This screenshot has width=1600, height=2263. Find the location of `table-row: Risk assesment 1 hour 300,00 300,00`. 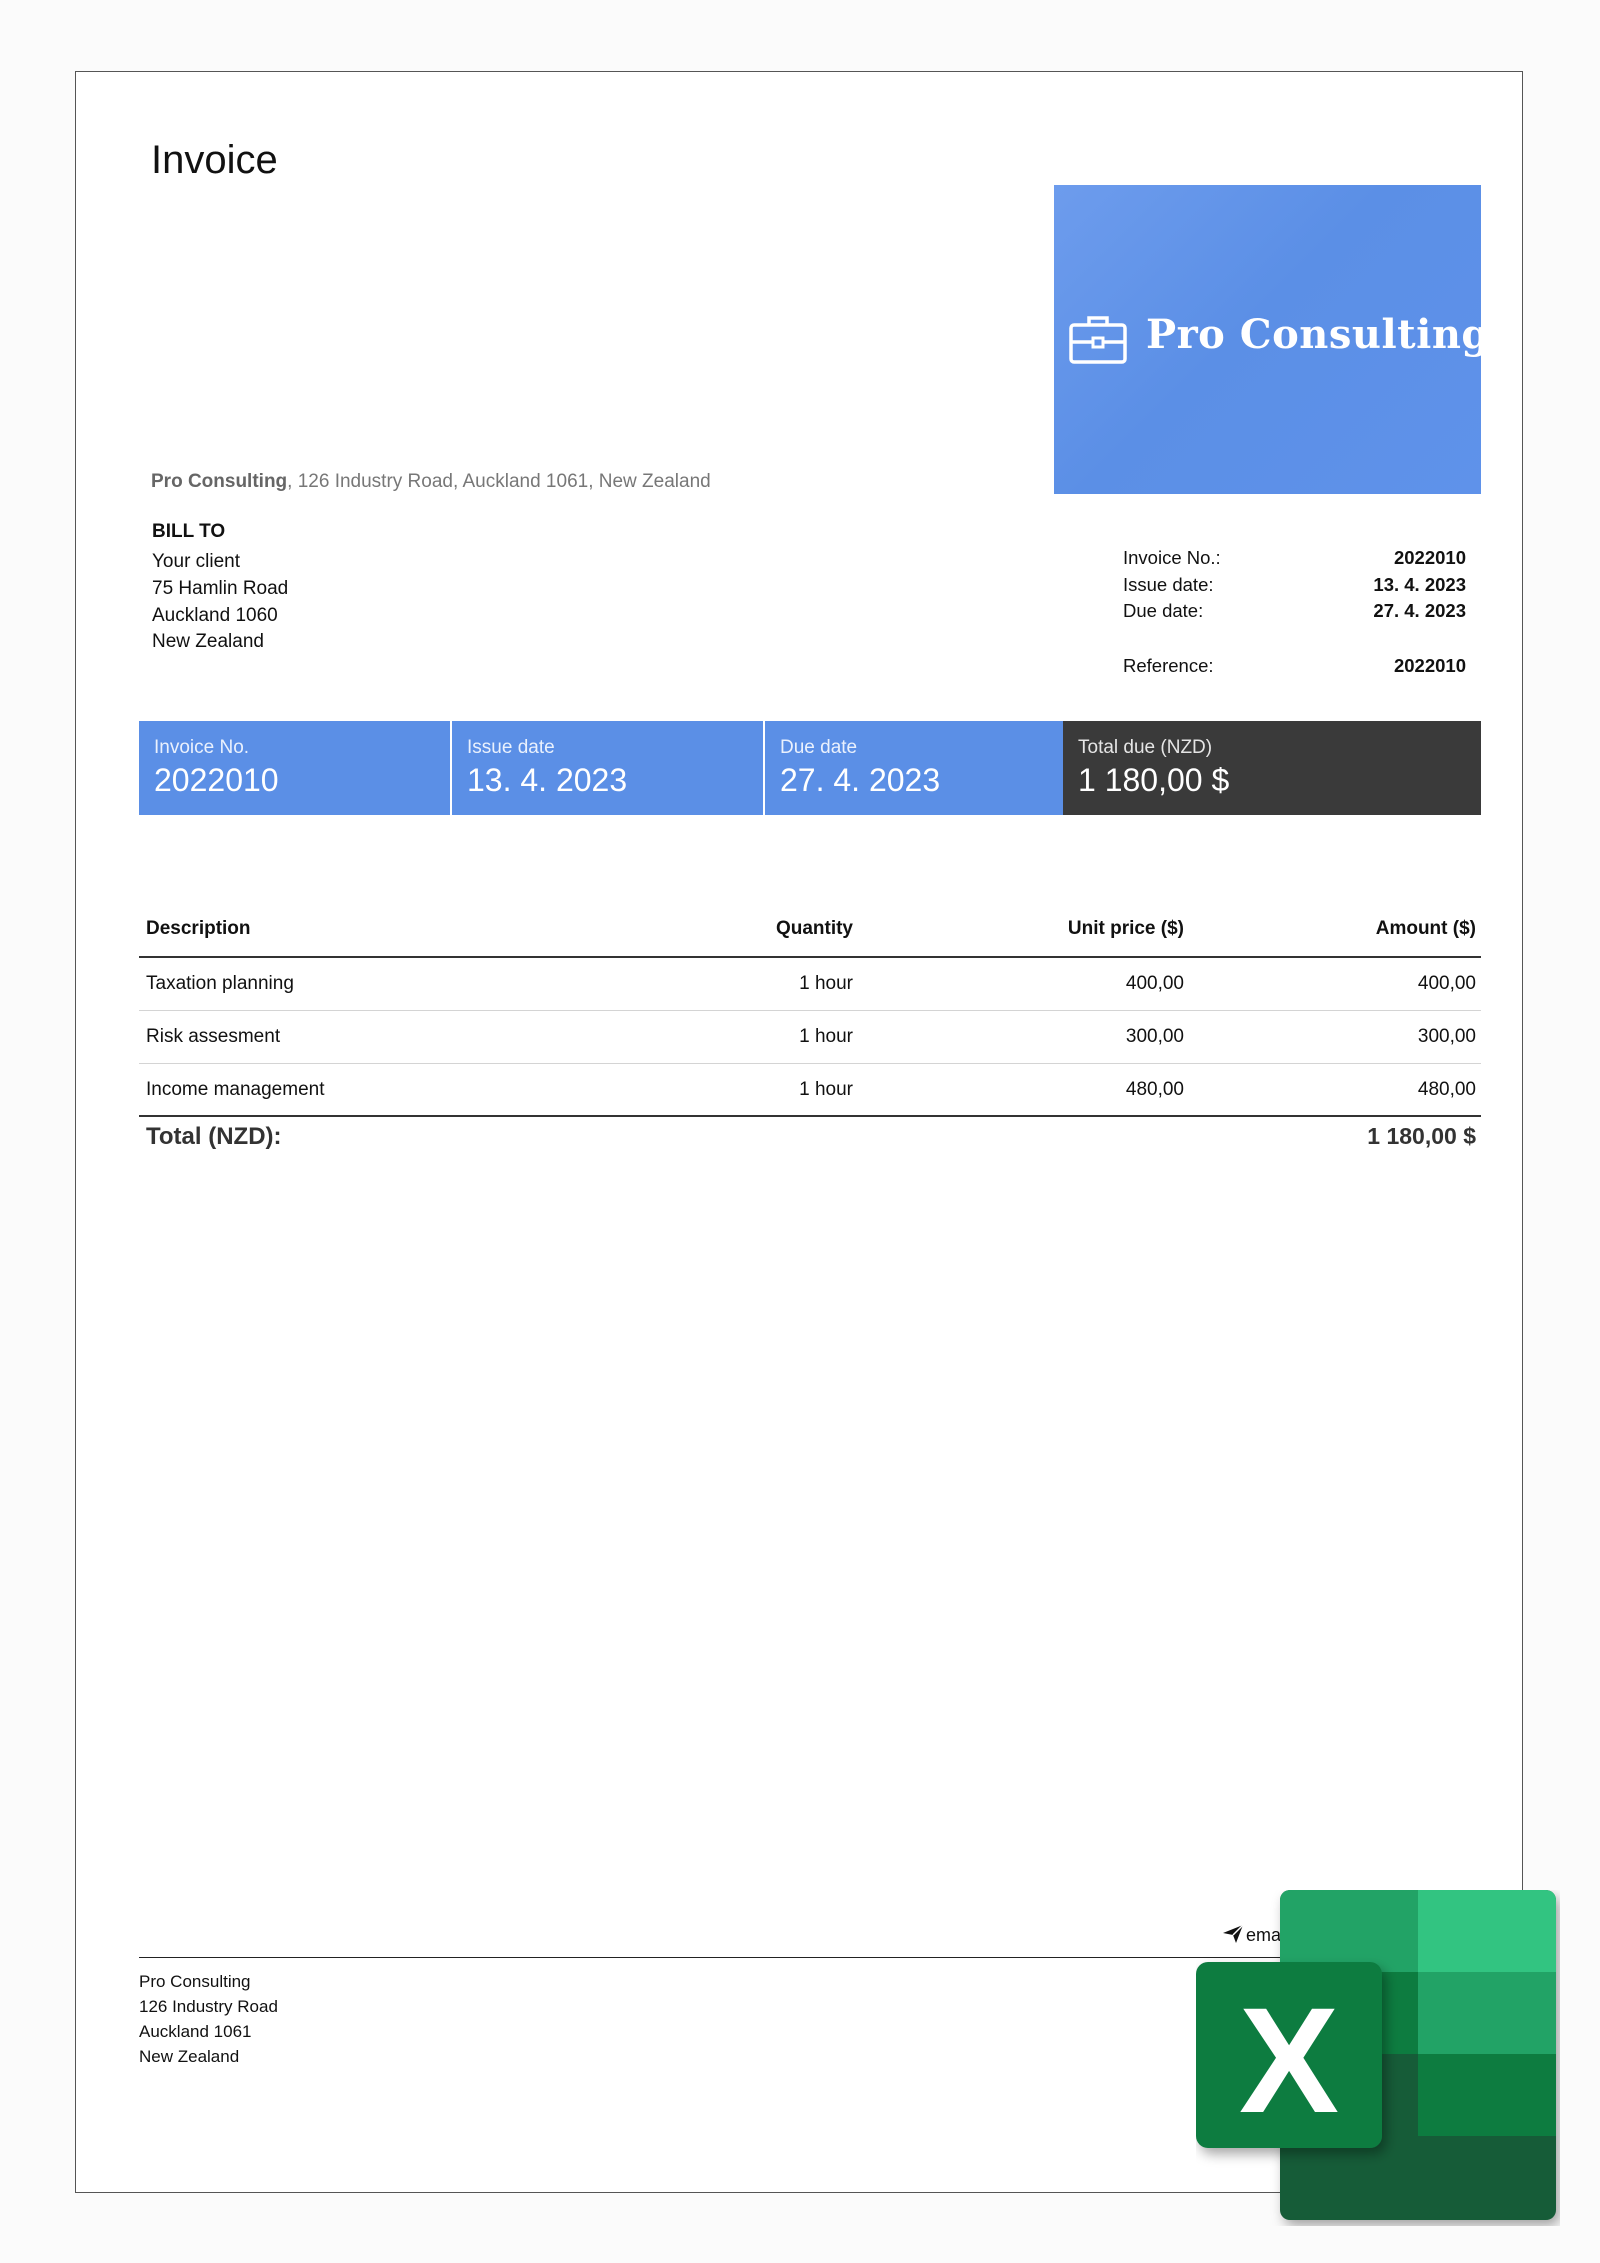

table-row: Risk assesment 1 hour 300,00 300,00 is located at coordinates (810, 1037).